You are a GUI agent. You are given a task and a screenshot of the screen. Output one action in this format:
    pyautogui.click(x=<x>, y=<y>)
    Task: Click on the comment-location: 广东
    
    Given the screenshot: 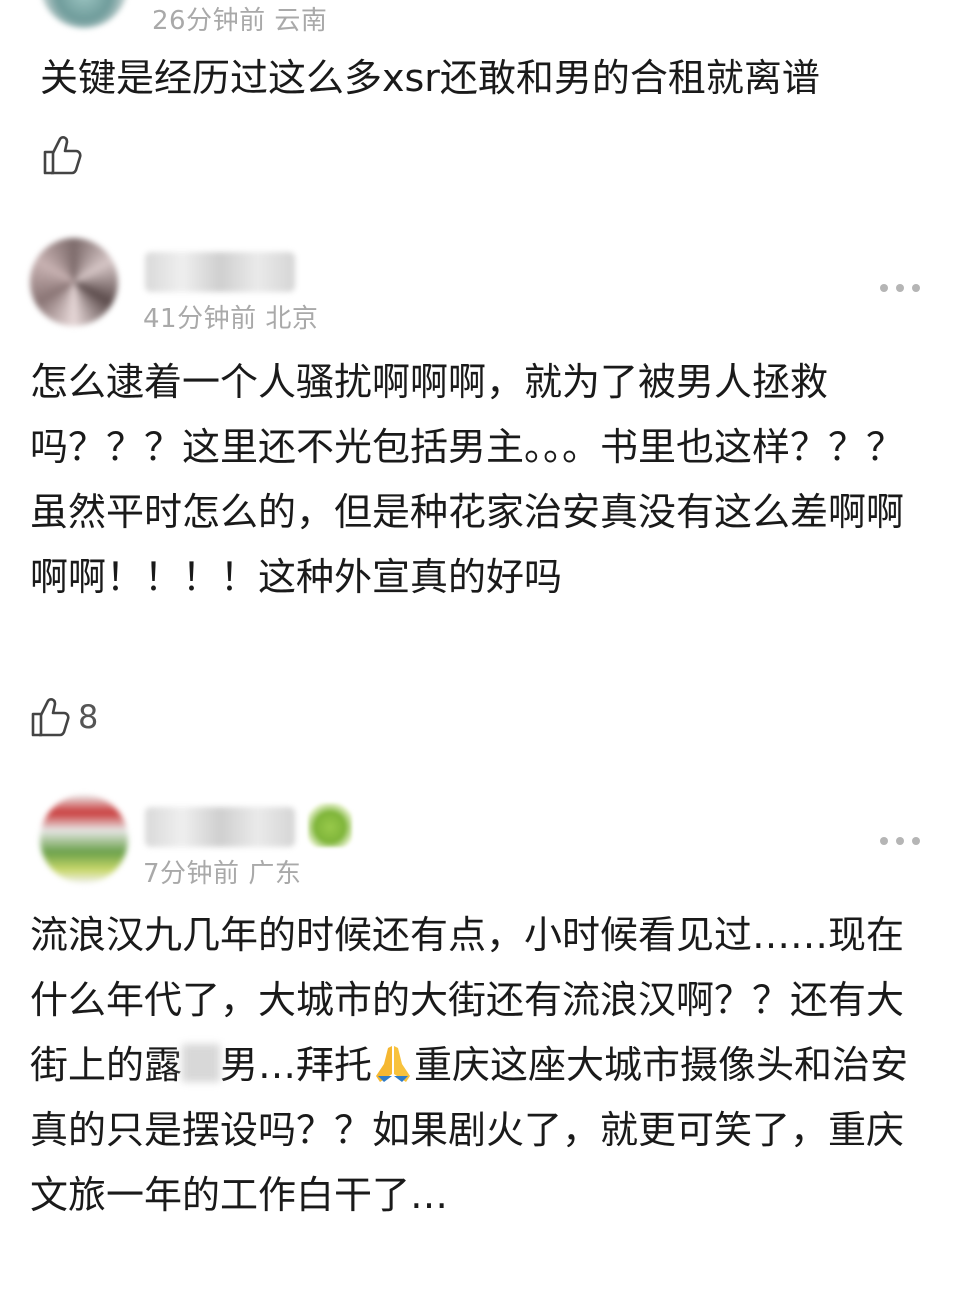 What is the action you would take?
    pyautogui.click(x=275, y=874)
    